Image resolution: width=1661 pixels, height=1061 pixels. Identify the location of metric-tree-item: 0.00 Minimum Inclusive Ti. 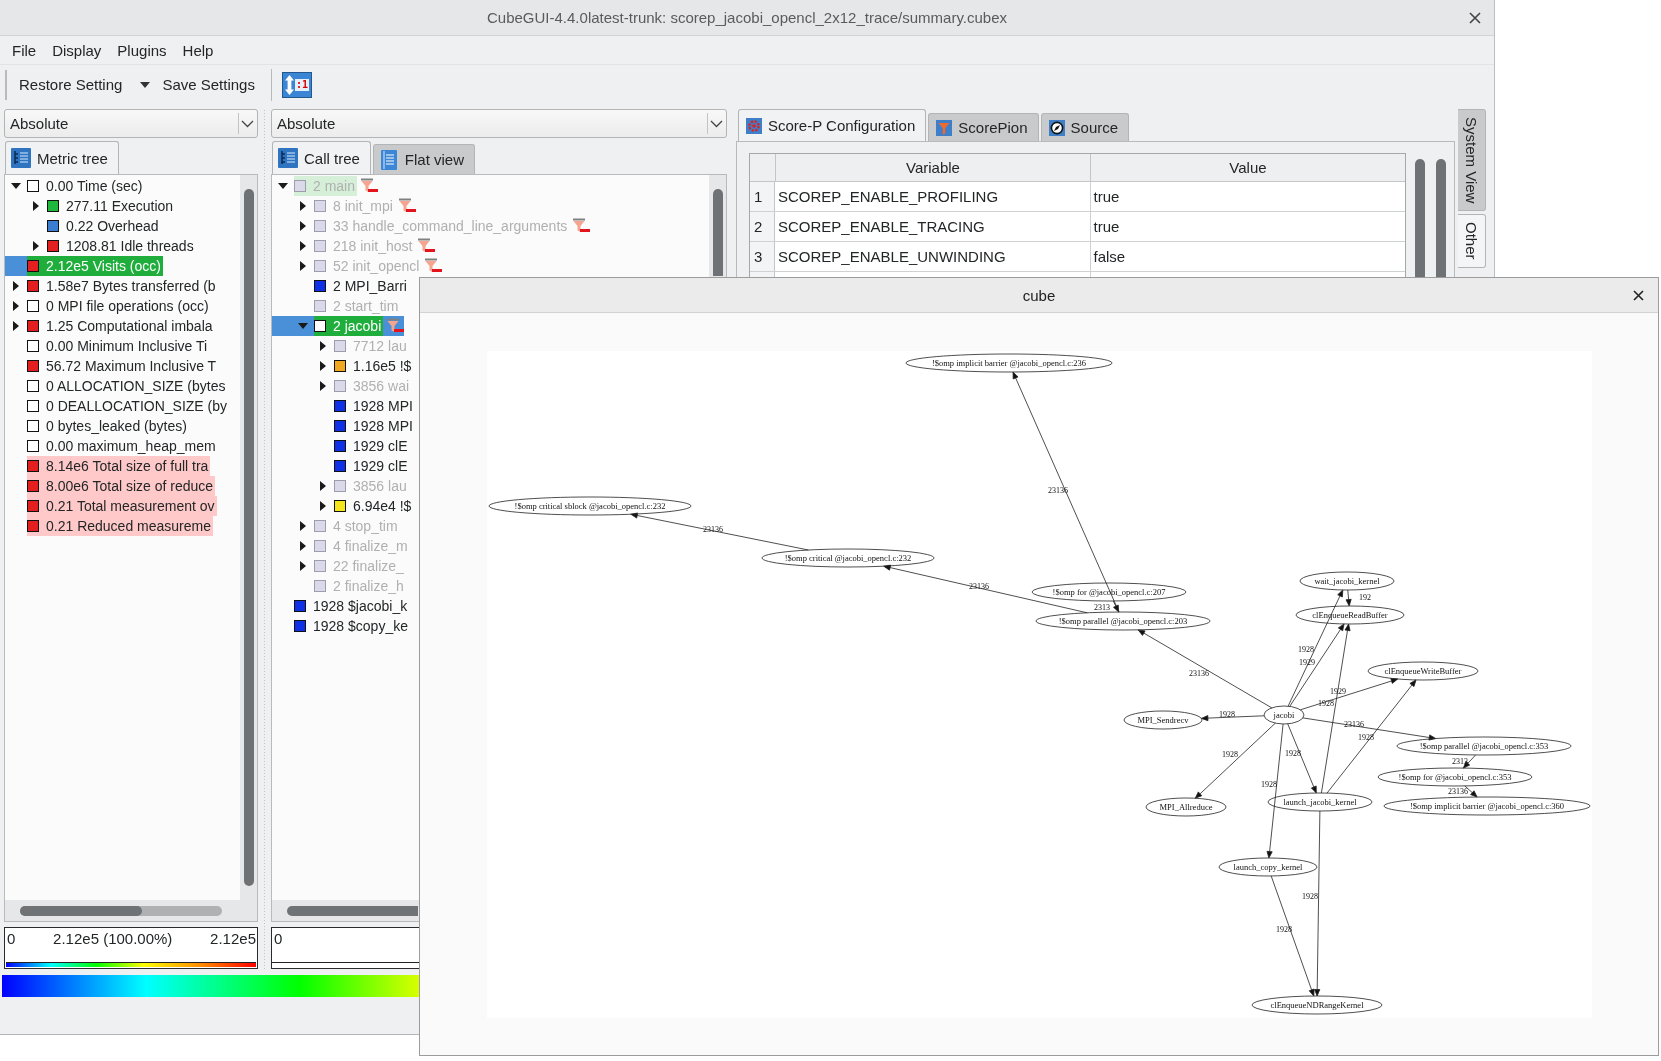
(107, 346).